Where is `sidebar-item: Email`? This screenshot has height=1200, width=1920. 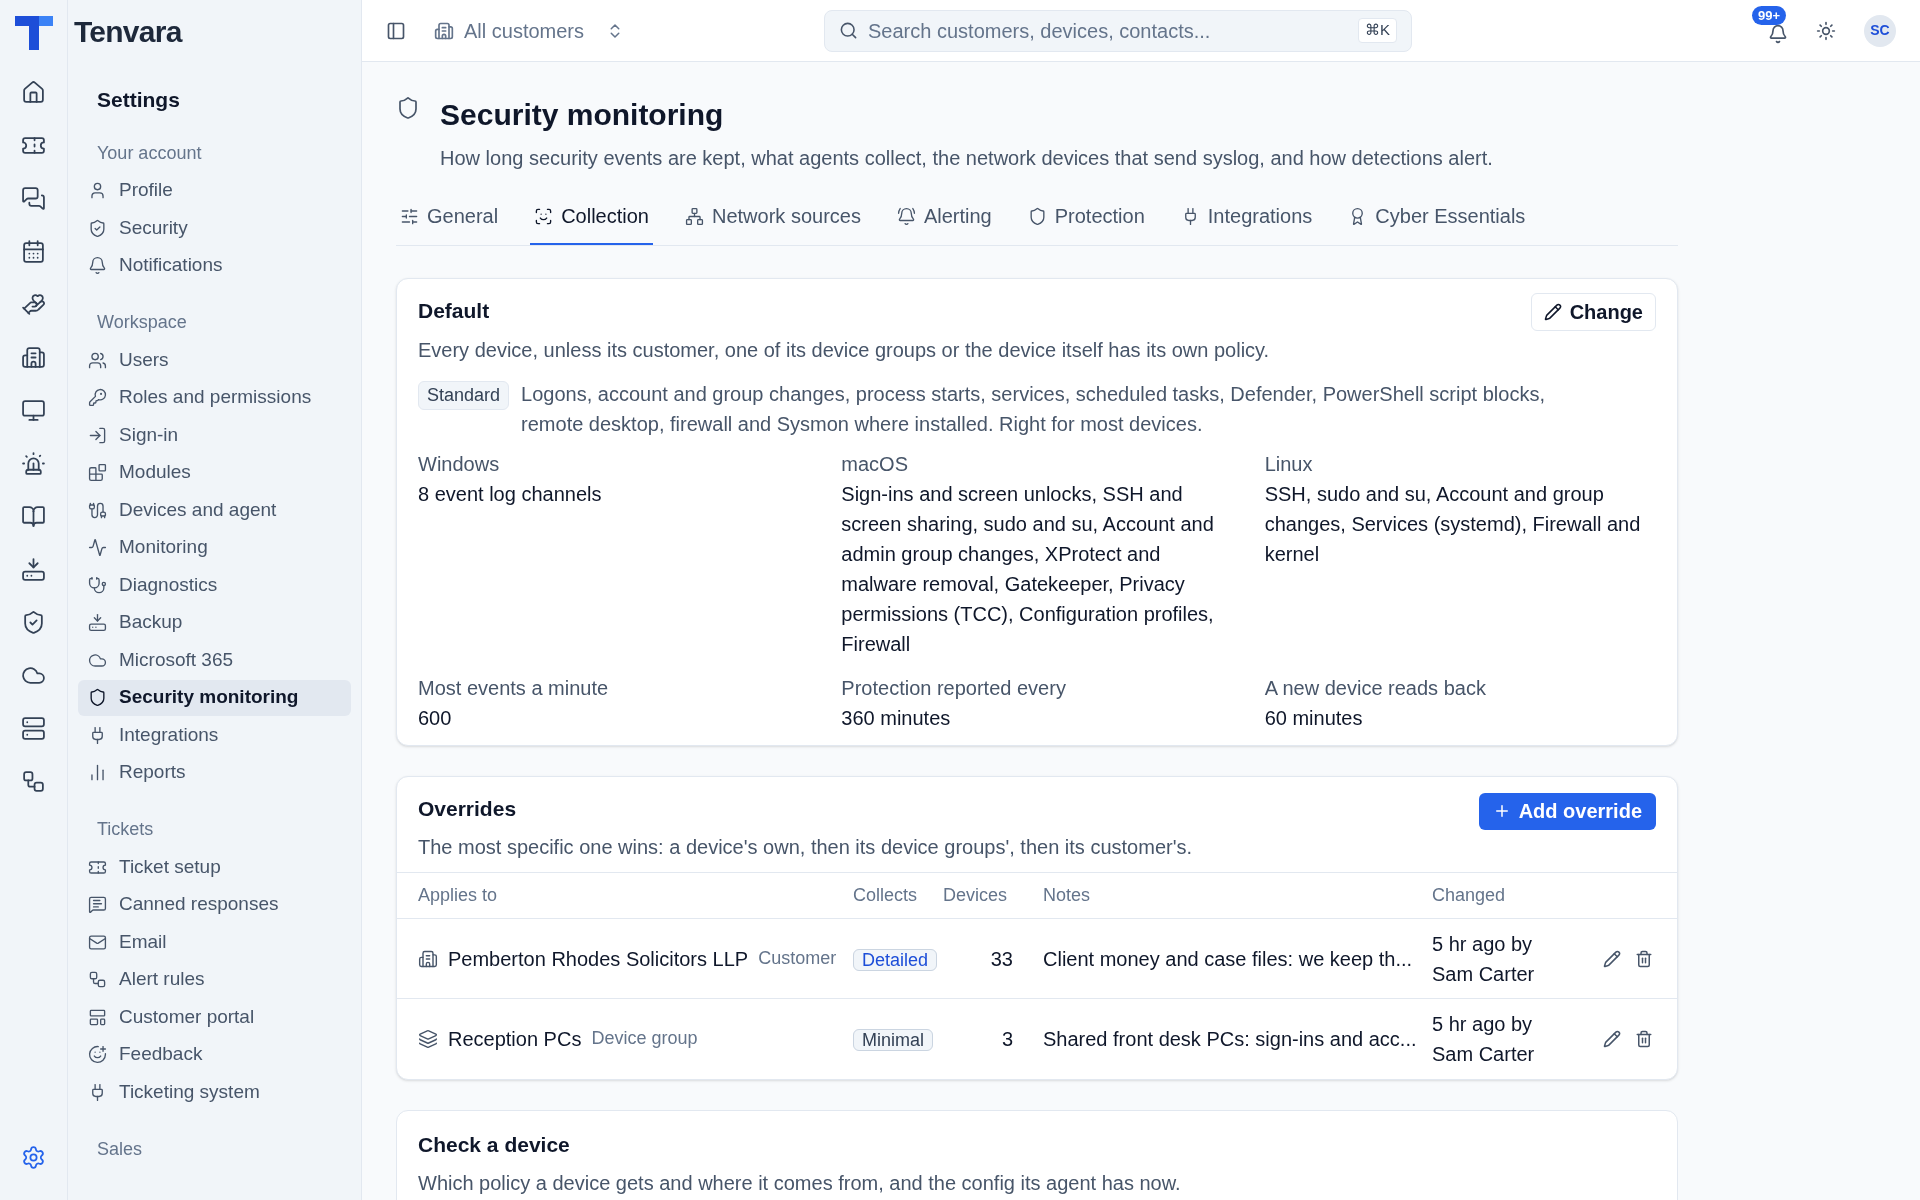 sidebar-item: Email is located at coordinates (214, 942).